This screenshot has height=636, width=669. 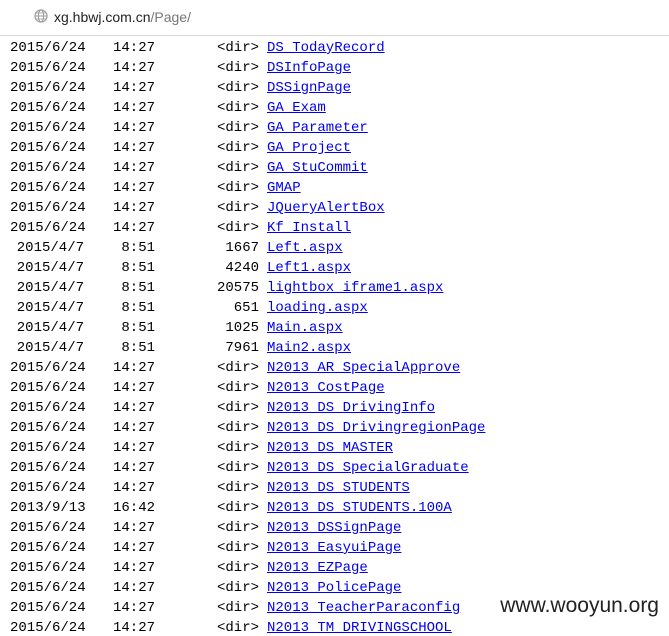 What do you see at coordinates (305, 328) in the screenshot?
I see `entry-link: Main.aspx` at bounding box center [305, 328].